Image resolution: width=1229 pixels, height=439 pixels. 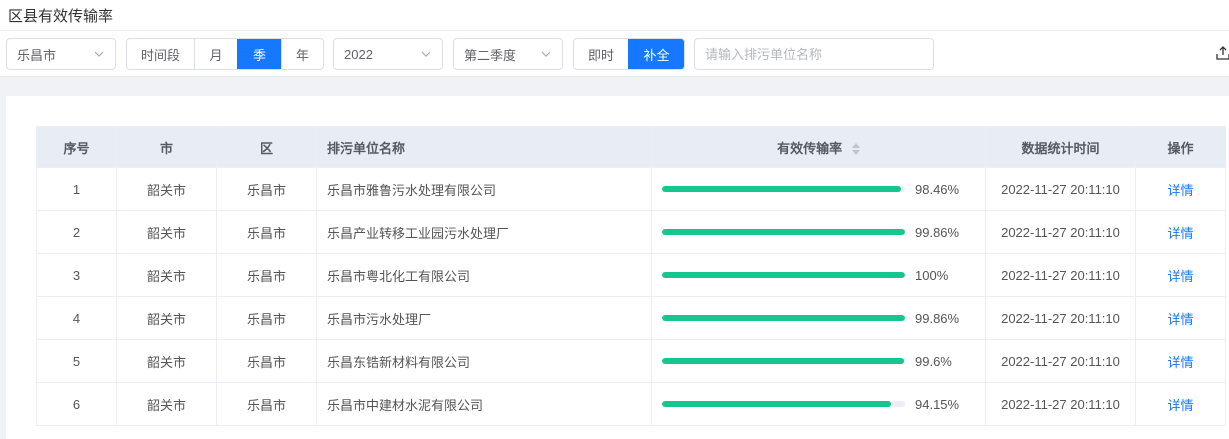 I want to click on rate-value: 98.46%, so click(x=937, y=189).